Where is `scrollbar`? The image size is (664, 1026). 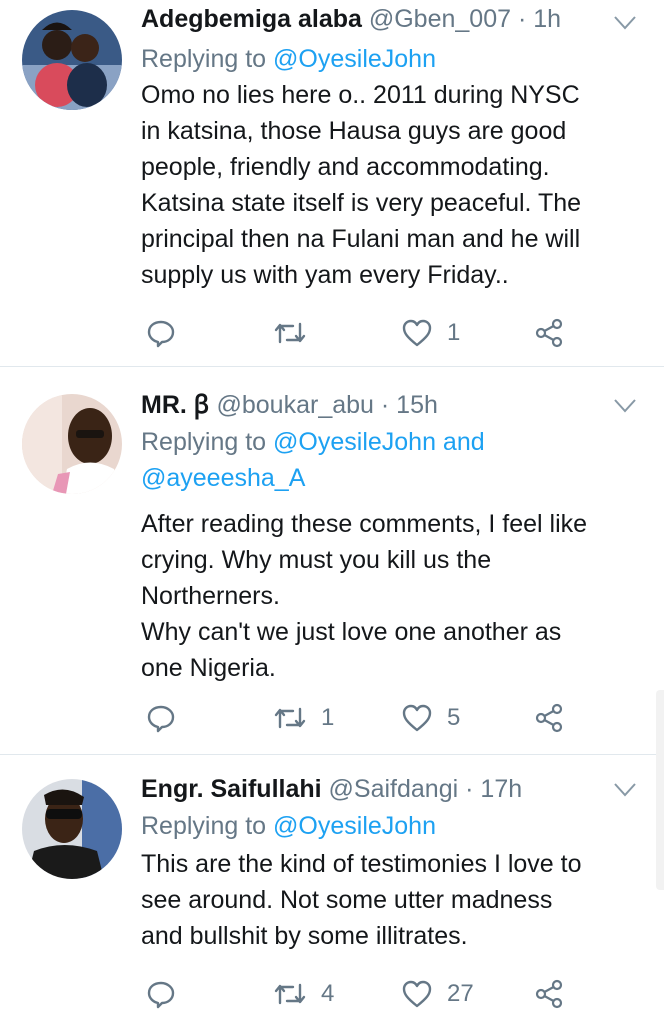
scrollbar is located at coordinates (660, 790).